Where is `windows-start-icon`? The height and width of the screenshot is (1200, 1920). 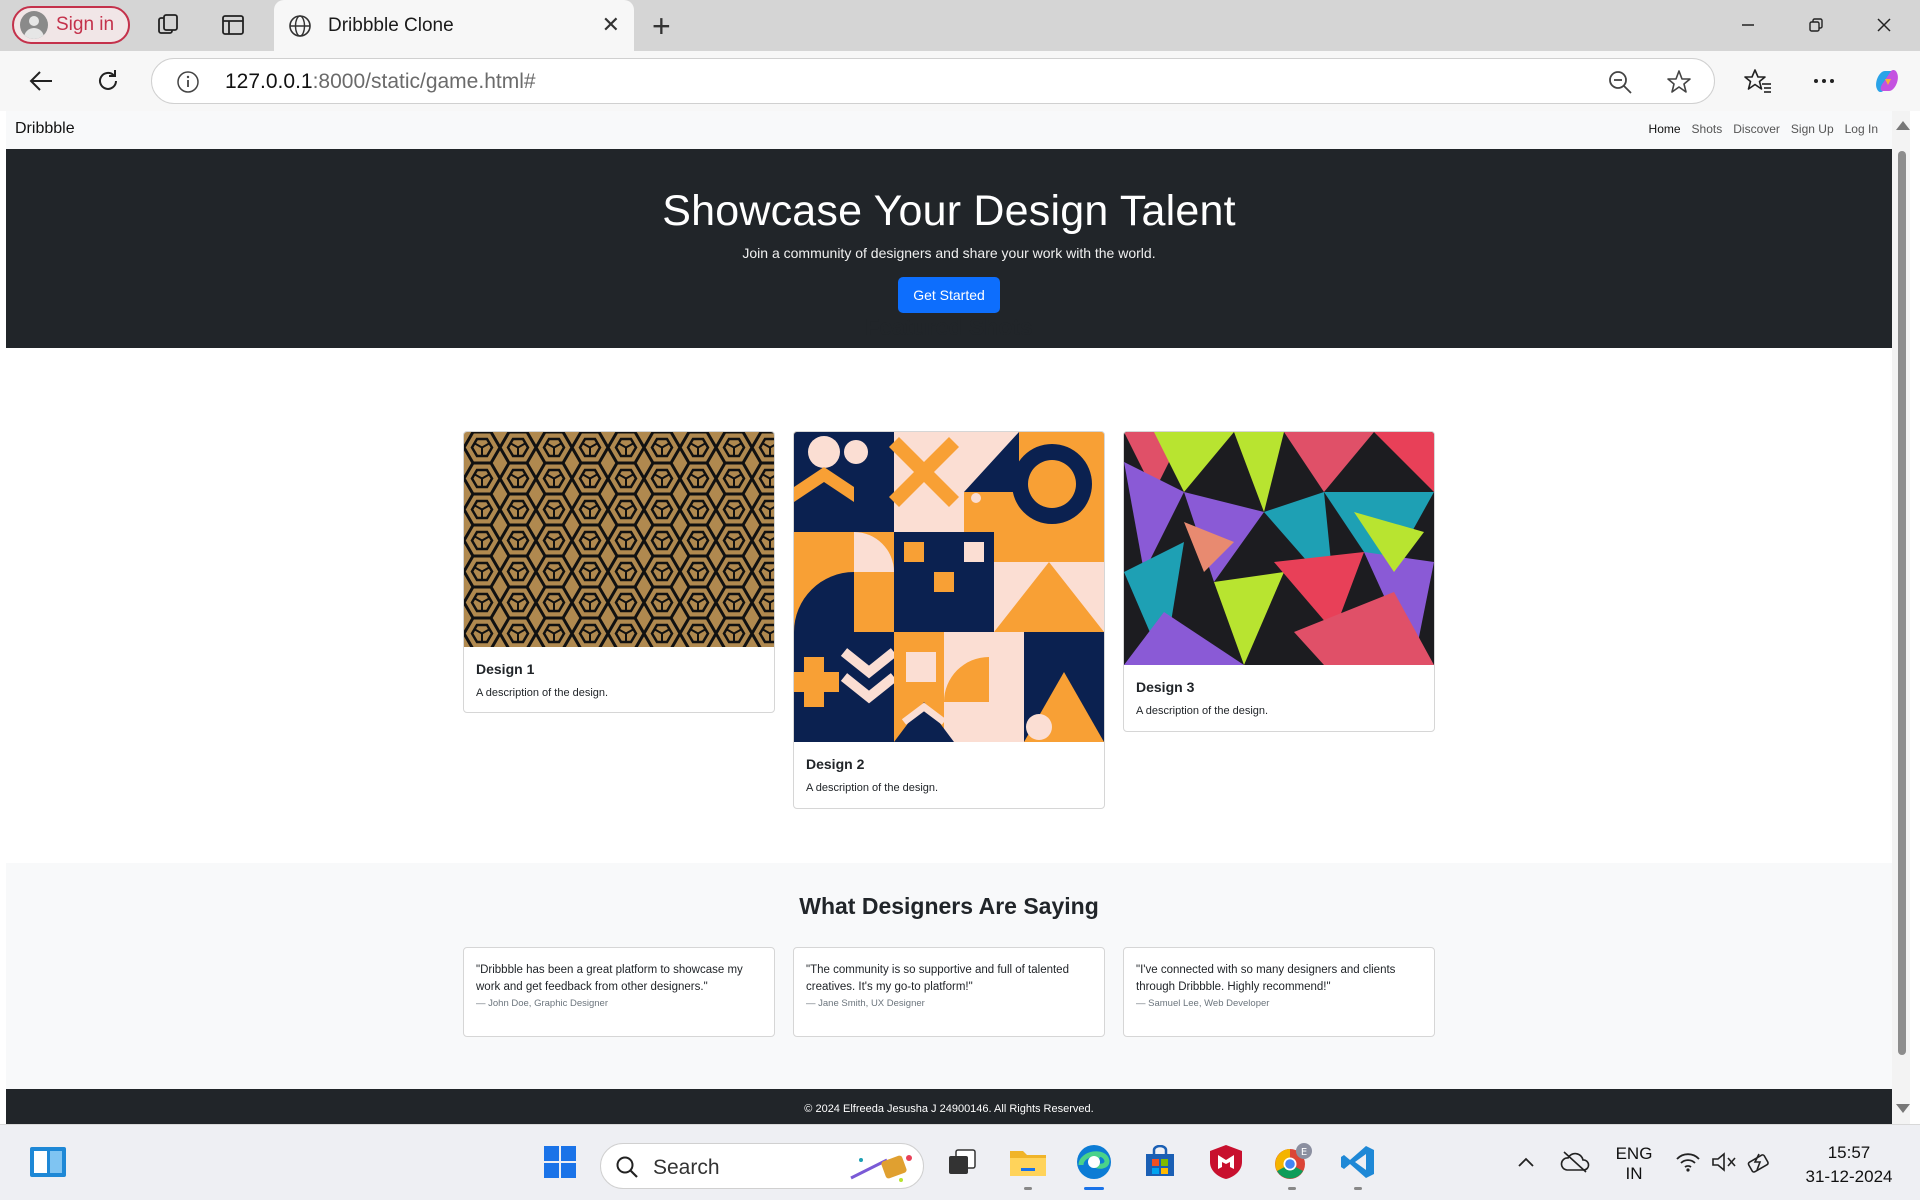 windows-start-icon is located at coordinates (560, 1162).